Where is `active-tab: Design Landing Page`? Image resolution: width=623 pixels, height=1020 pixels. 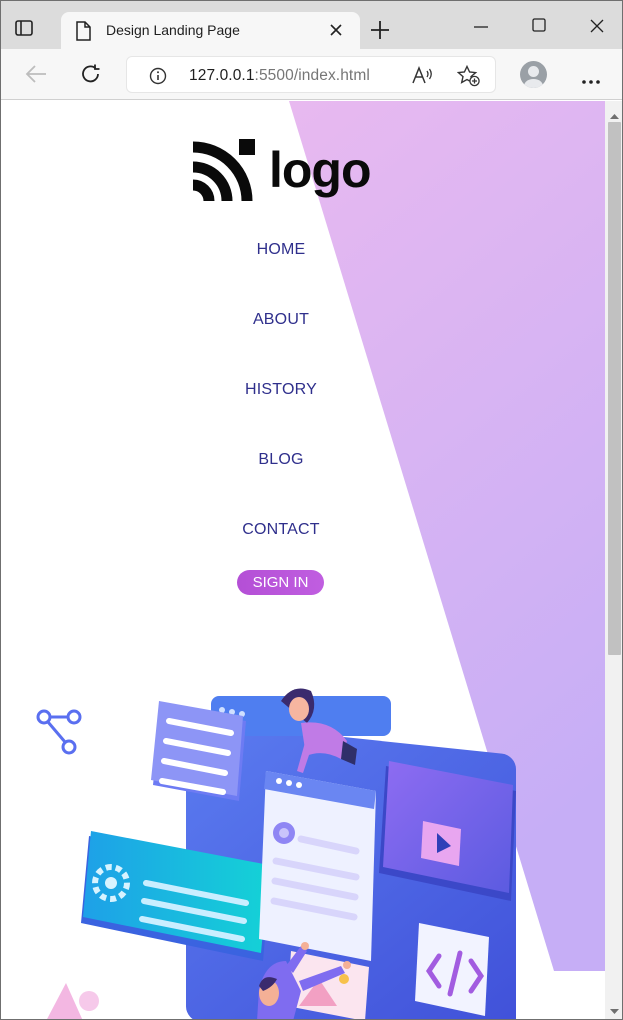 active-tab: Design Landing Page is located at coordinates (210, 30).